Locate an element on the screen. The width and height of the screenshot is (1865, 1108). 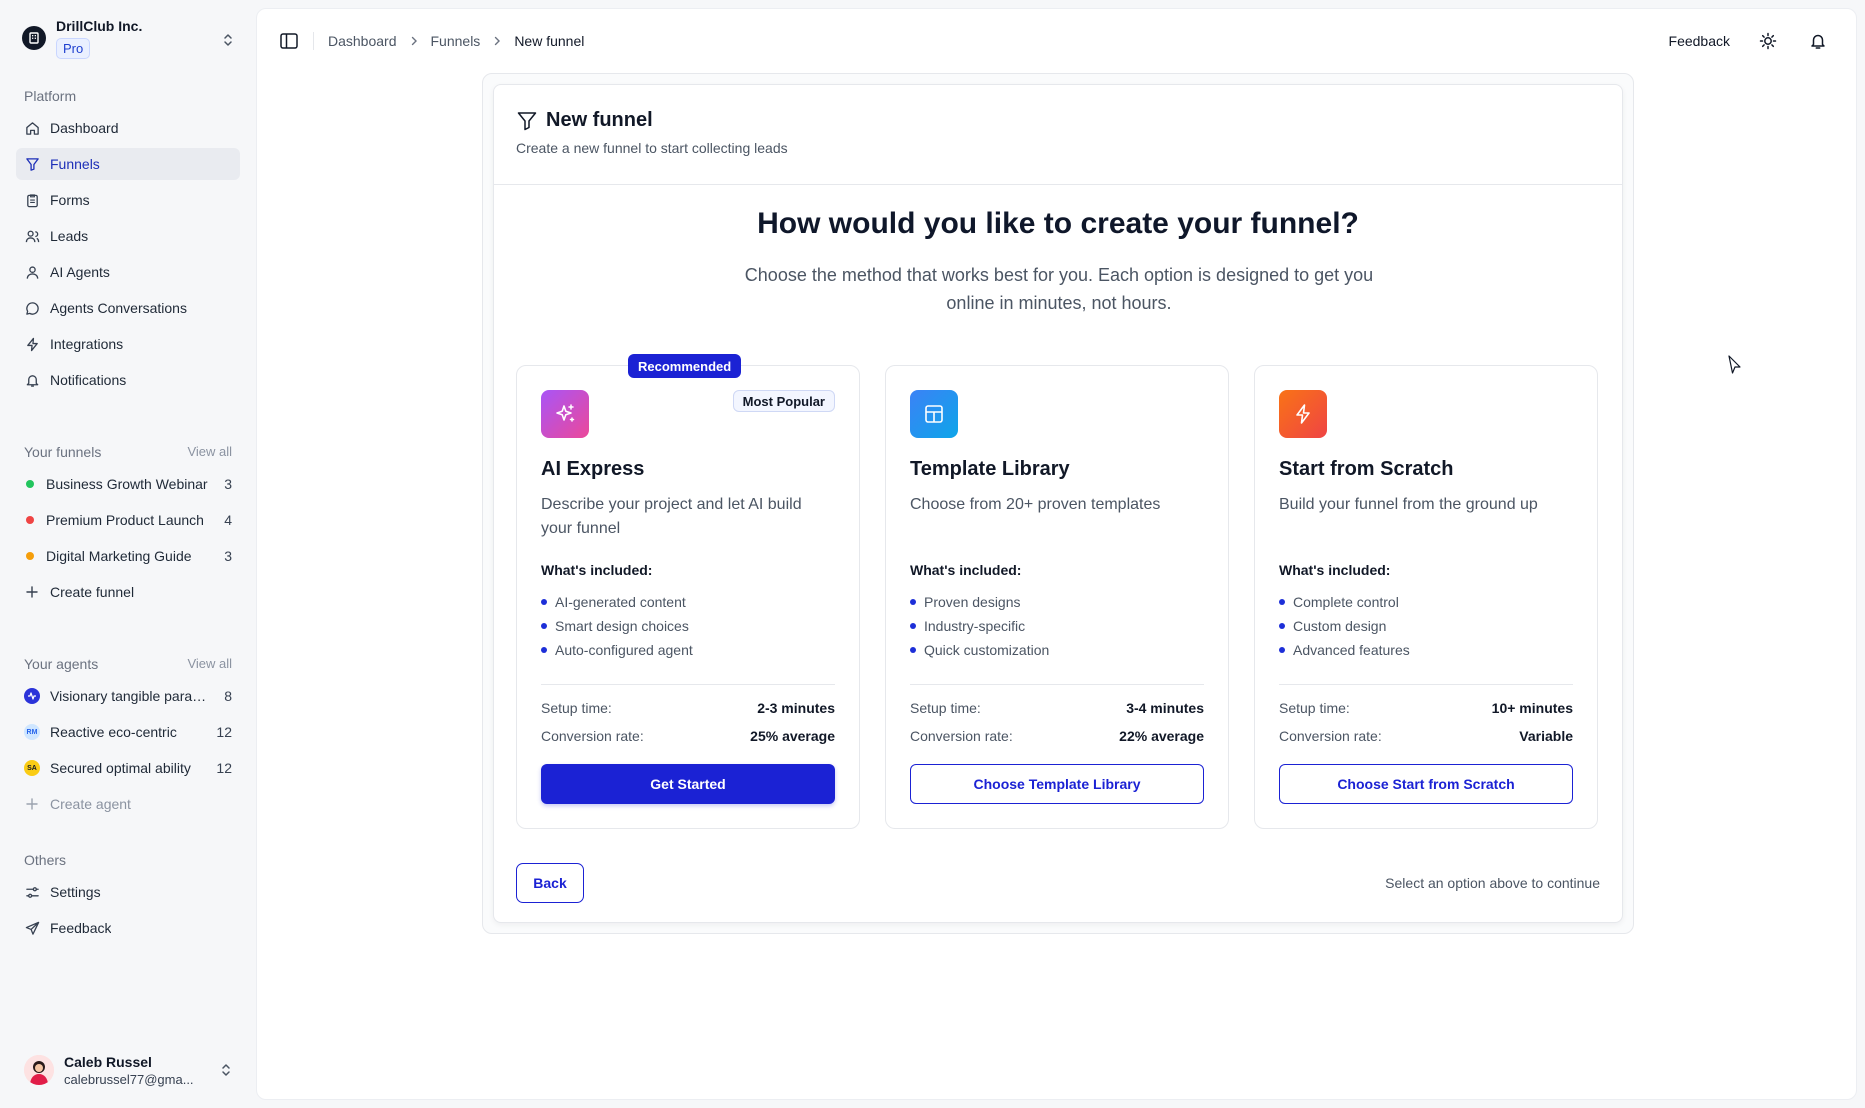
sparkles-icon is located at coordinates (565, 414).